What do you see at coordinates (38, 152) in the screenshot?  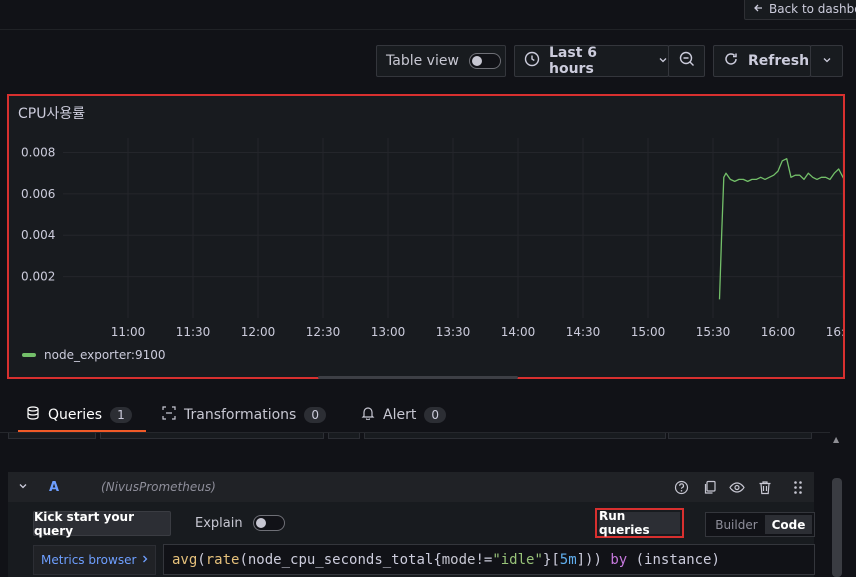 I see `y-tick-label: 0.008` at bounding box center [38, 152].